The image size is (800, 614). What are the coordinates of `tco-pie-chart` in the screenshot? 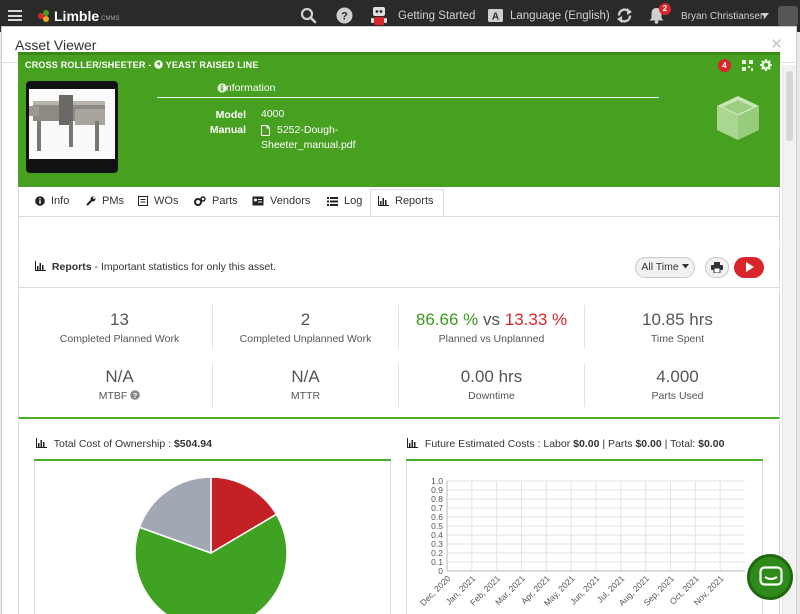 It's located at (212, 537).